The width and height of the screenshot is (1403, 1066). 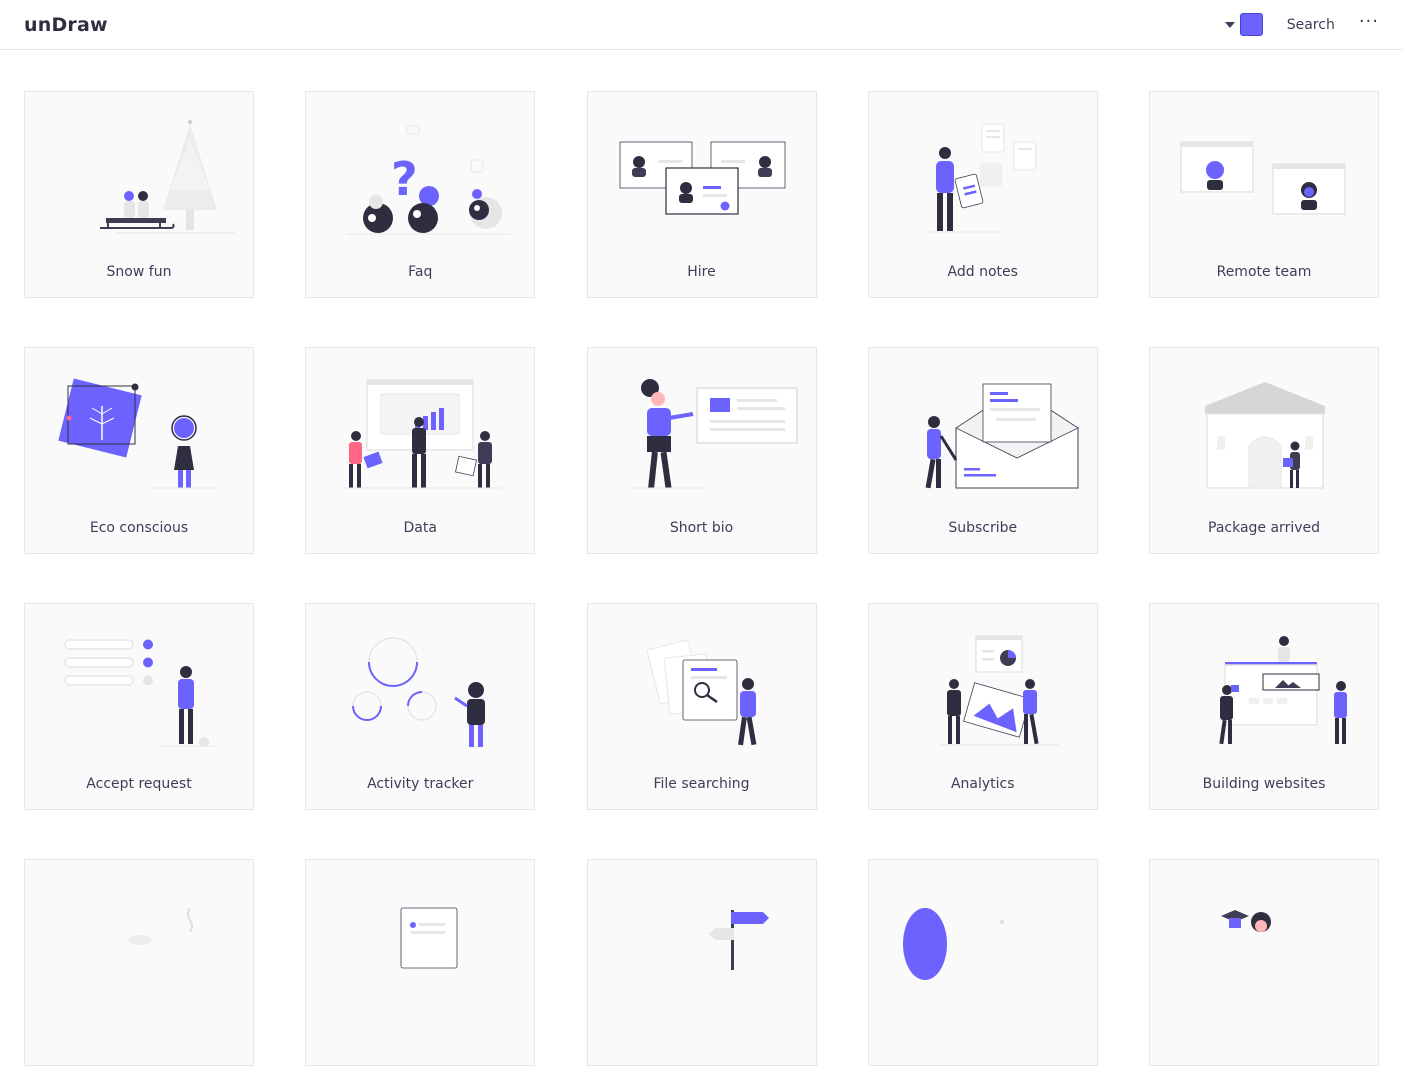 I want to click on illustration-title: Short bio, so click(x=701, y=528).